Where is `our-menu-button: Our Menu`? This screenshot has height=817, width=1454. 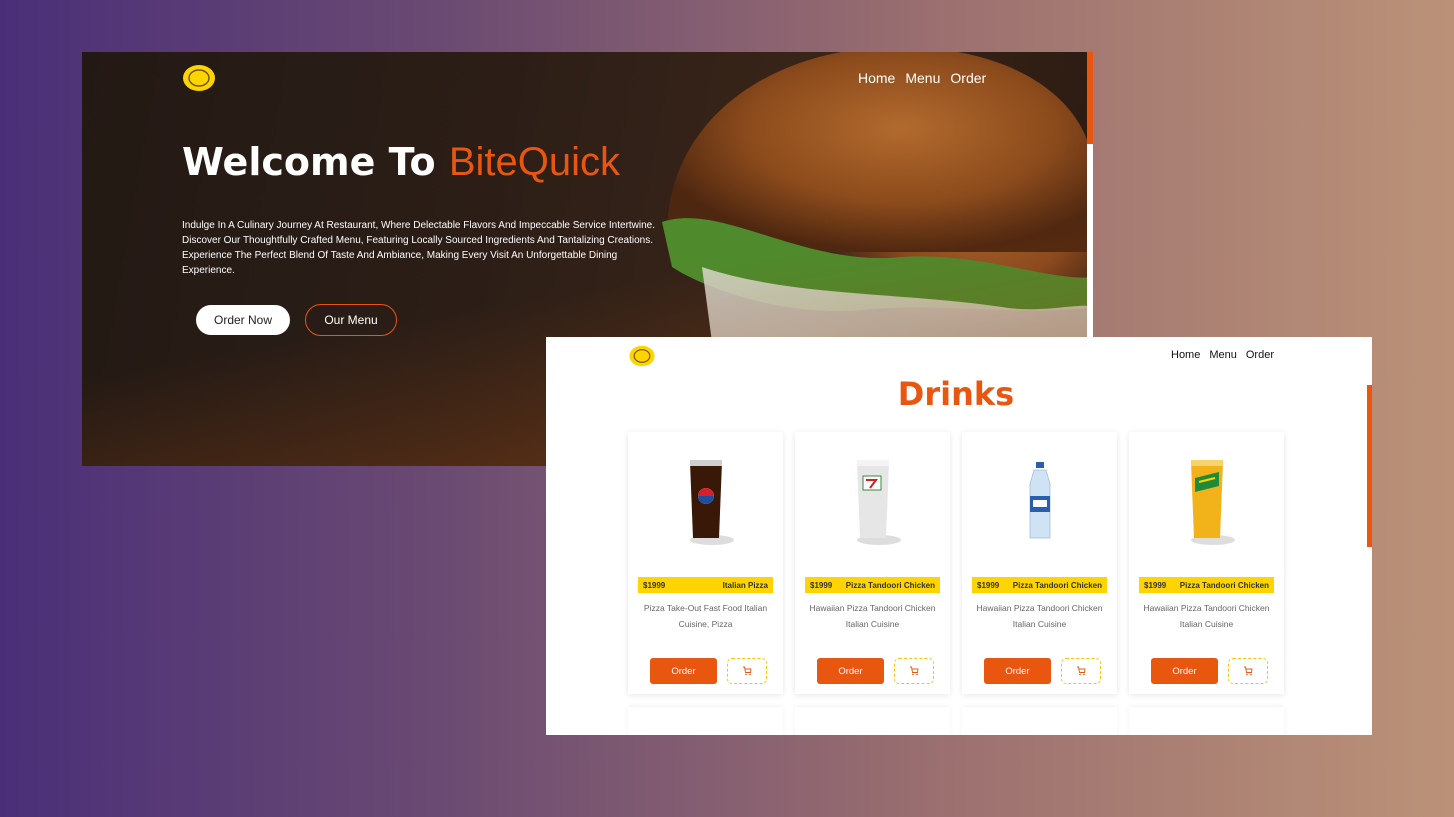
our-menu-button: Our Menu is located at coordinates (351, 320).